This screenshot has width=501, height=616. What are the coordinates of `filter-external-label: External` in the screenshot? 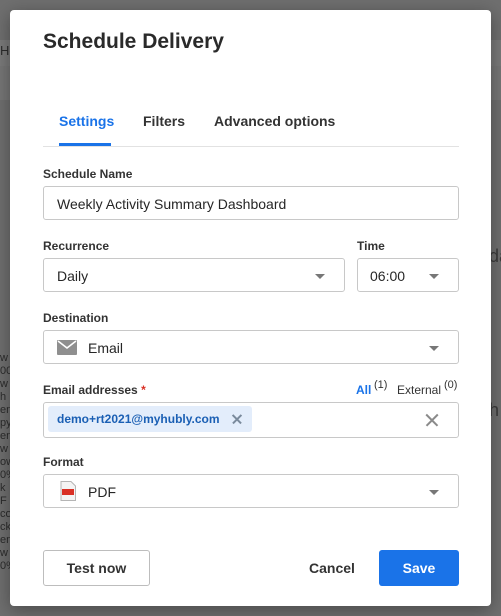 It's located at (419, 390).